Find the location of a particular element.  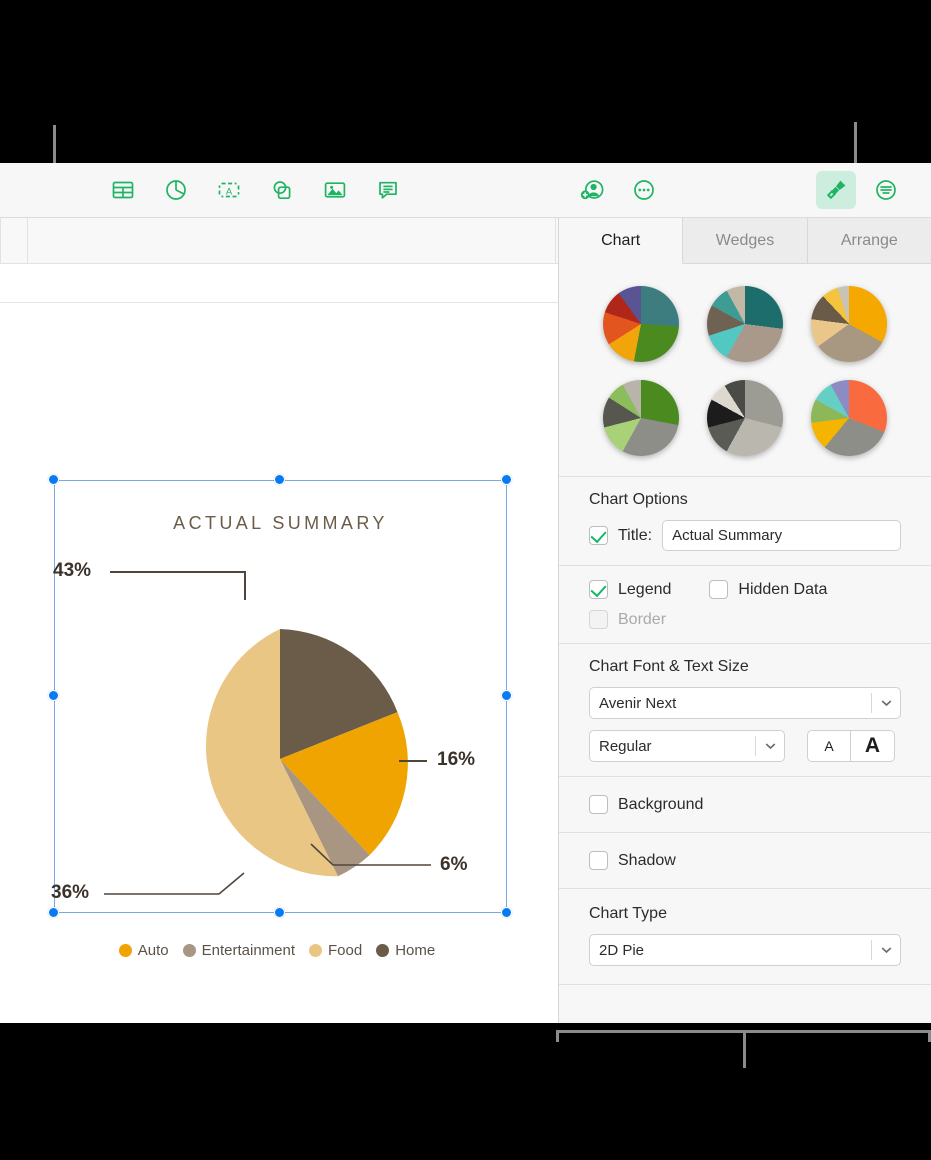

format-button is located at coordinates (836, 190).